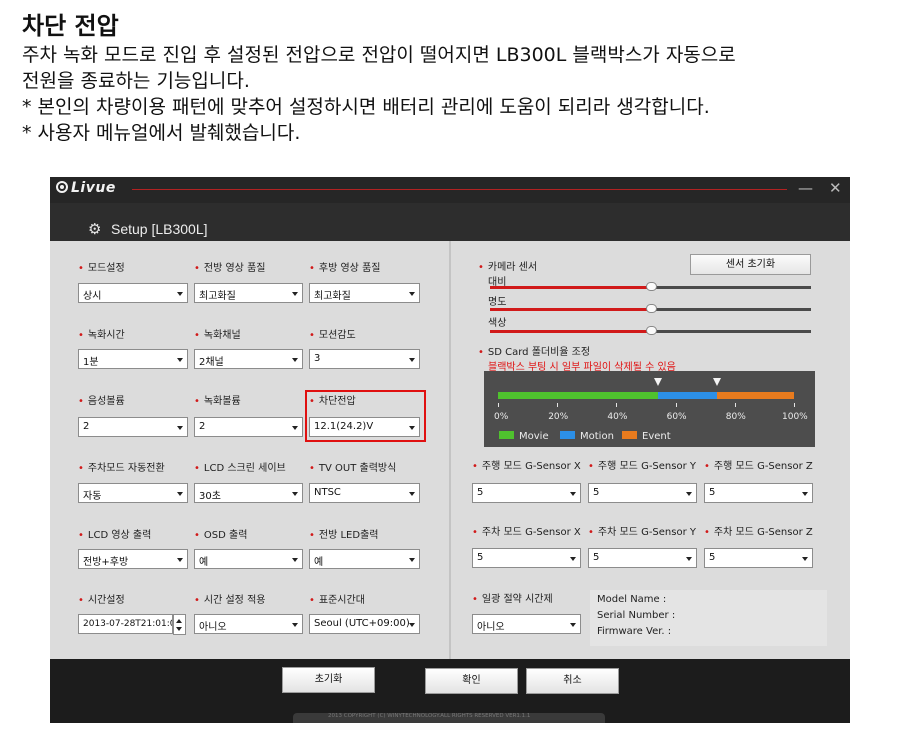 The height and width of the screenshot is (730, 900). What do you see at coordinates (471, 681) in the screenshot?
I see `ok-button: 확인` at bounding box center [471, 681].